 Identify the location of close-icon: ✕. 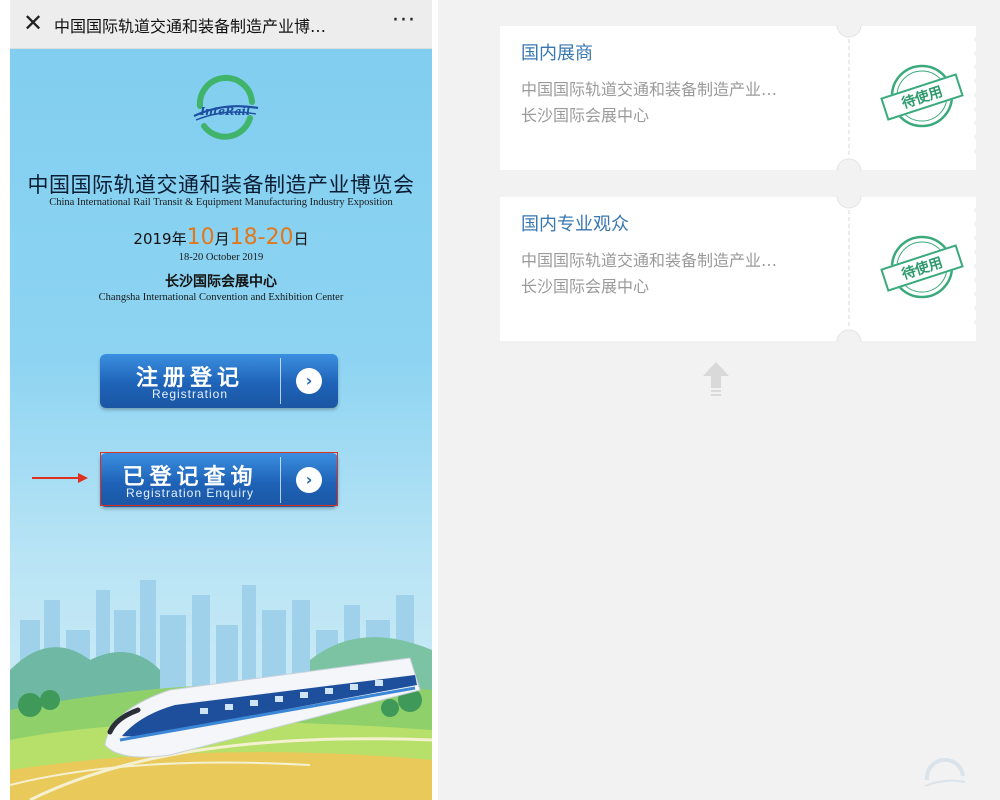
(33, 23).